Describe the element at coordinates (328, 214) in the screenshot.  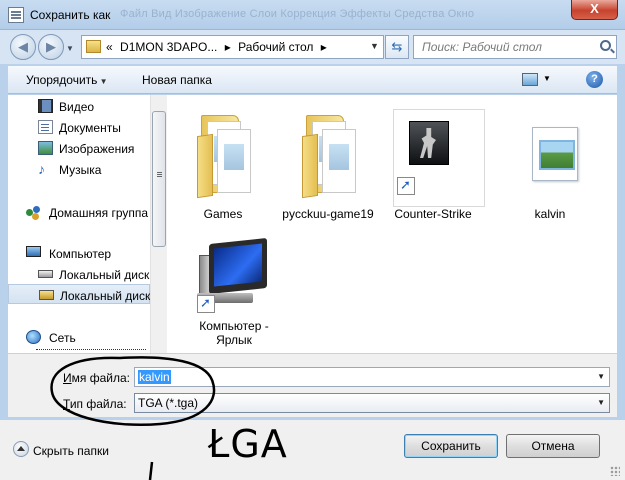
I see `file-name: pycckuu-game19` at that location.